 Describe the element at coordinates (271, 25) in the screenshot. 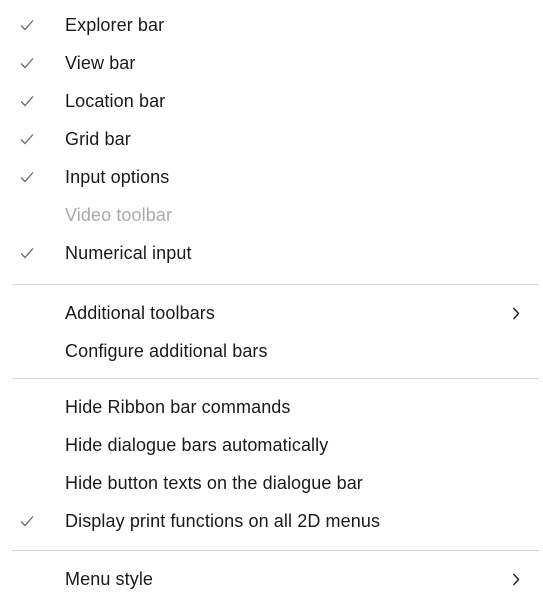

I see `menu-item-explorer-bar: Explorer bar` at that location.